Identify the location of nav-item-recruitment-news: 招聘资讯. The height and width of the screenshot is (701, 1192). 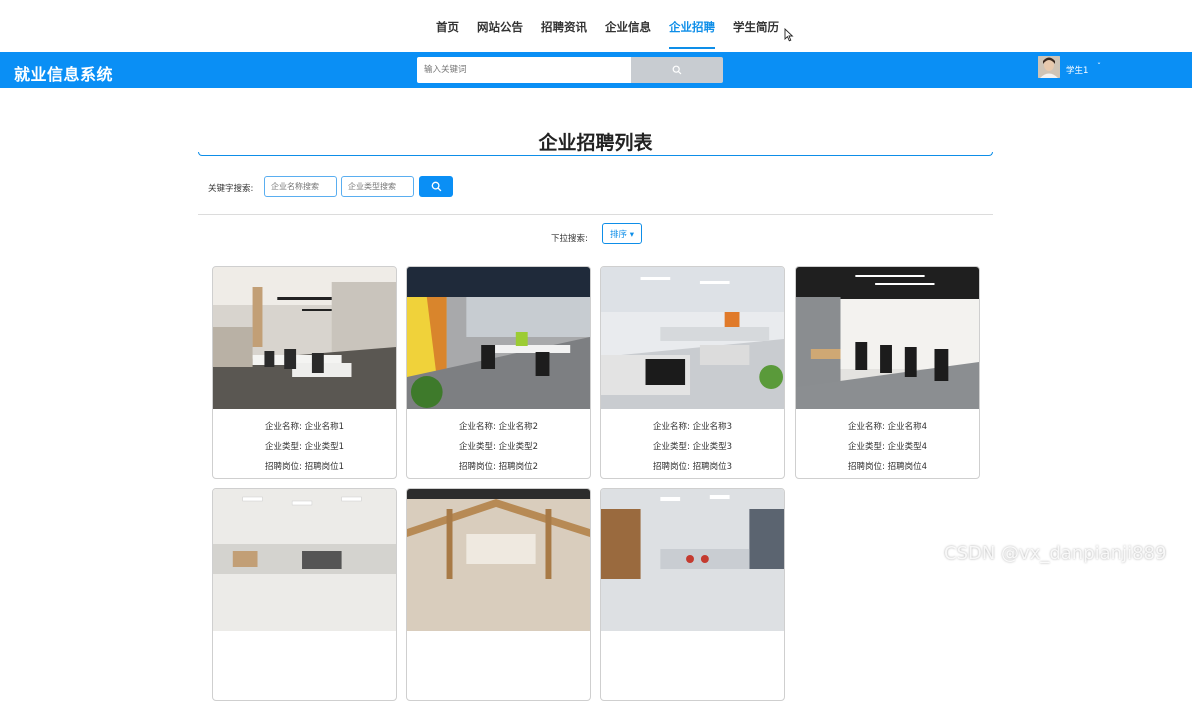
(564, 24).